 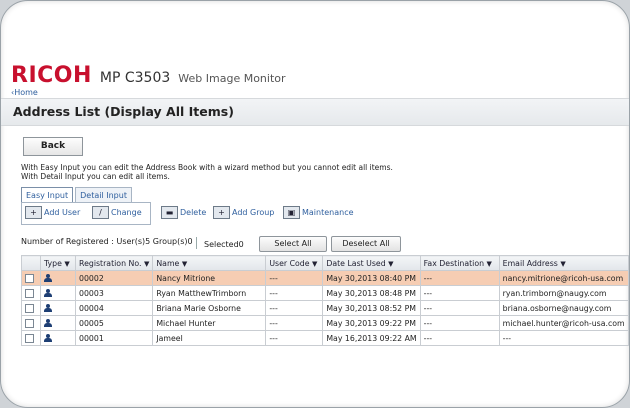 I want to click on col-type: Type ▼, so click(x=58, y=263).